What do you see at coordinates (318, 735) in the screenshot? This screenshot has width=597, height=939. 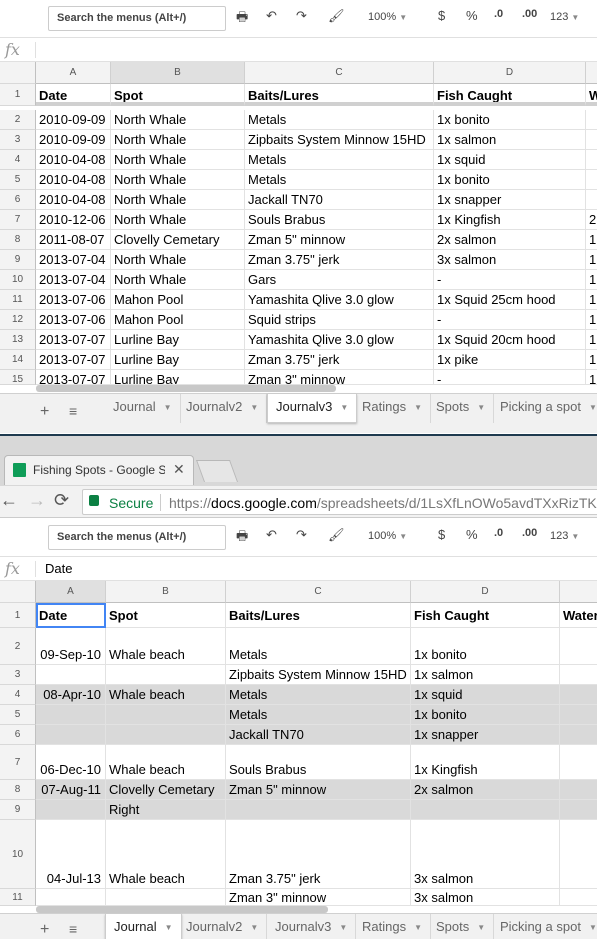 I see `table-cell: Jackall TN70` at bounding box center [318, 735].